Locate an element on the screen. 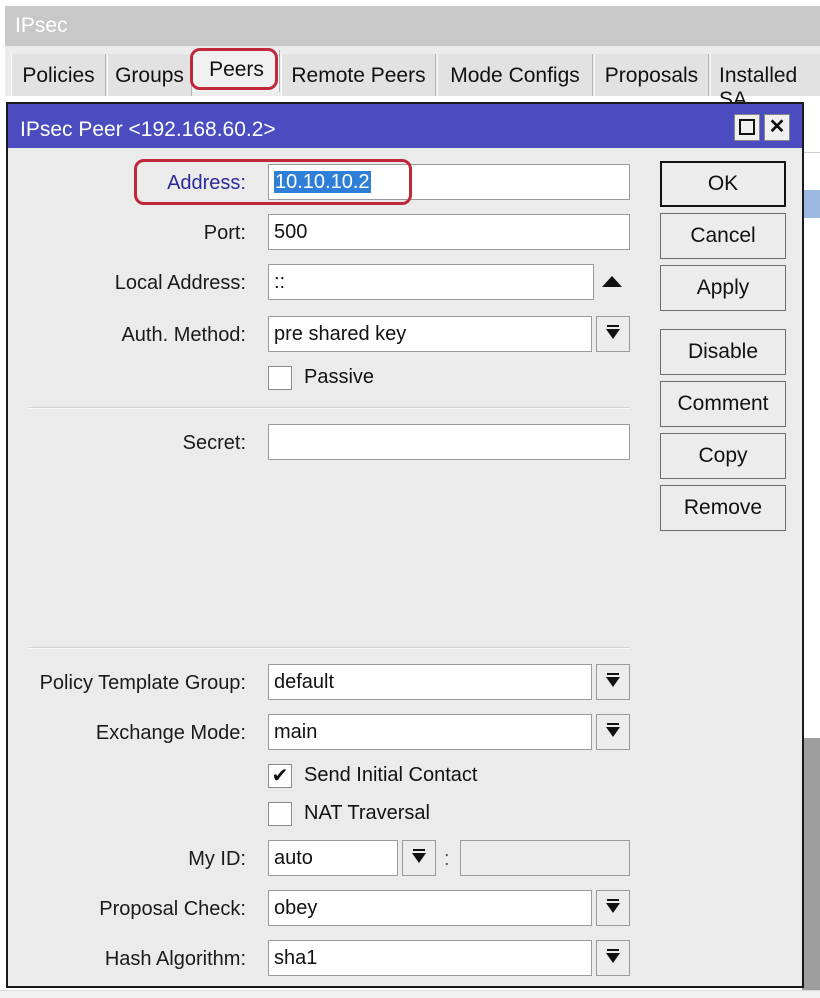 This screenshot has width=820, height=998. horizontal-scrollbar is located at coordinates (410, 994).